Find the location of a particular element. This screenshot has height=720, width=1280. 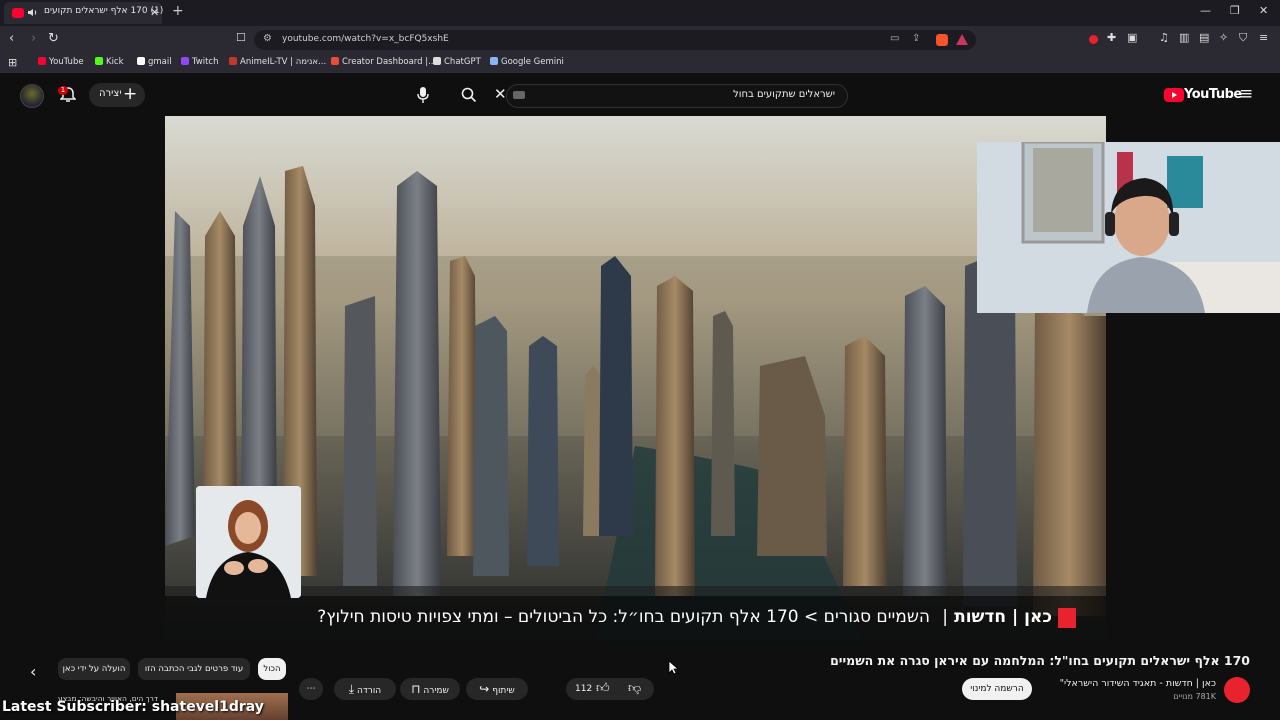

close-tab-icon: ✕ is located at coordinates (154, 12).